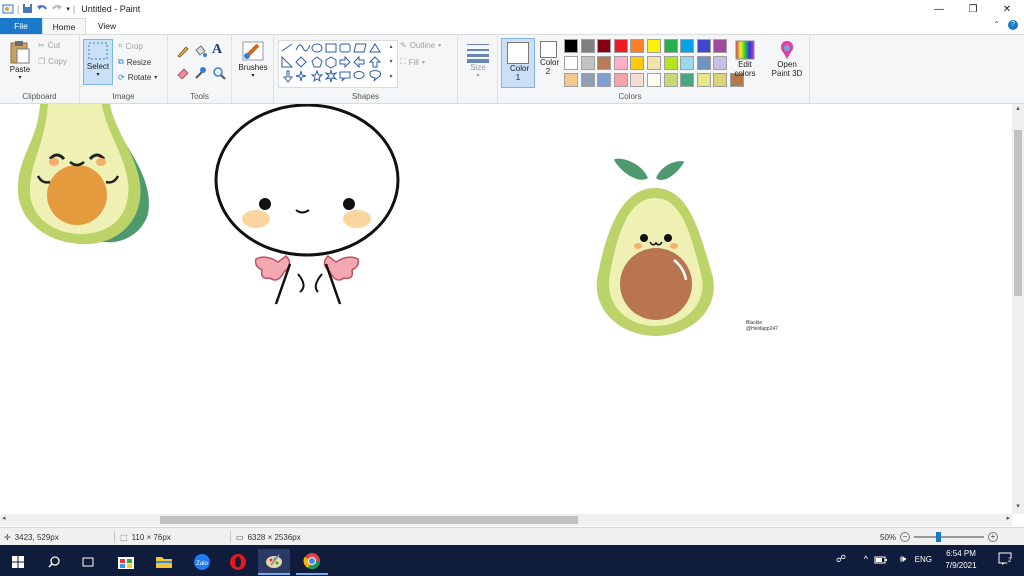 The width and height of the screenshot is (1024, 576). I want to click on open-paint3d-button: Open Paint 3D, so click(787, 59).